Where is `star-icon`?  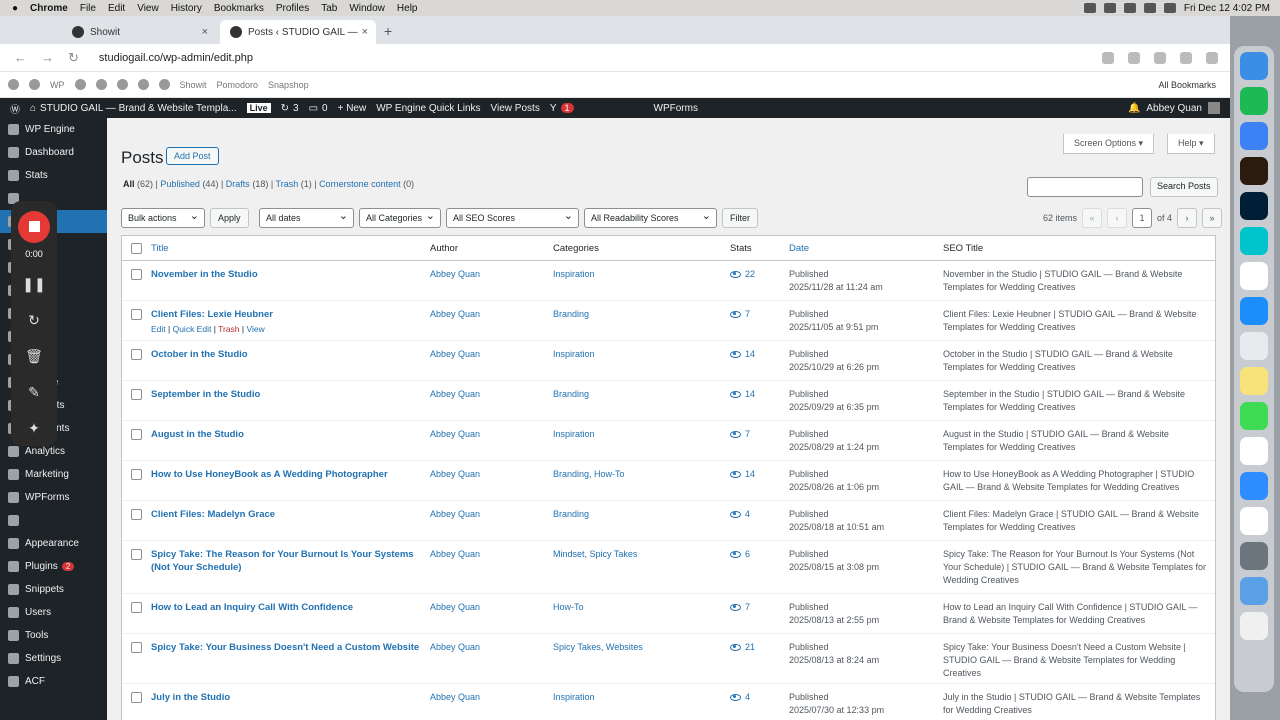 star-icon is located at coordinates (1108, 57).